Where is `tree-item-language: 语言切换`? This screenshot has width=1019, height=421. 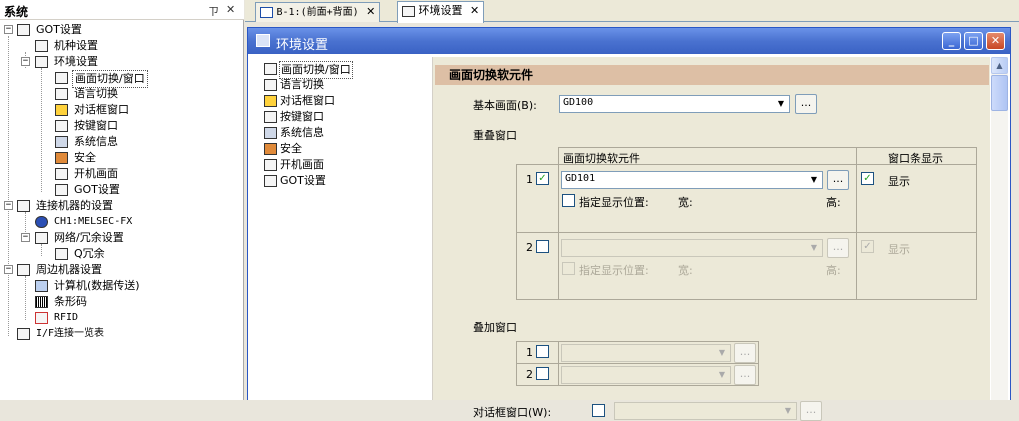 tree-item-language: 语言切换 is located at coordinates (120, 94).